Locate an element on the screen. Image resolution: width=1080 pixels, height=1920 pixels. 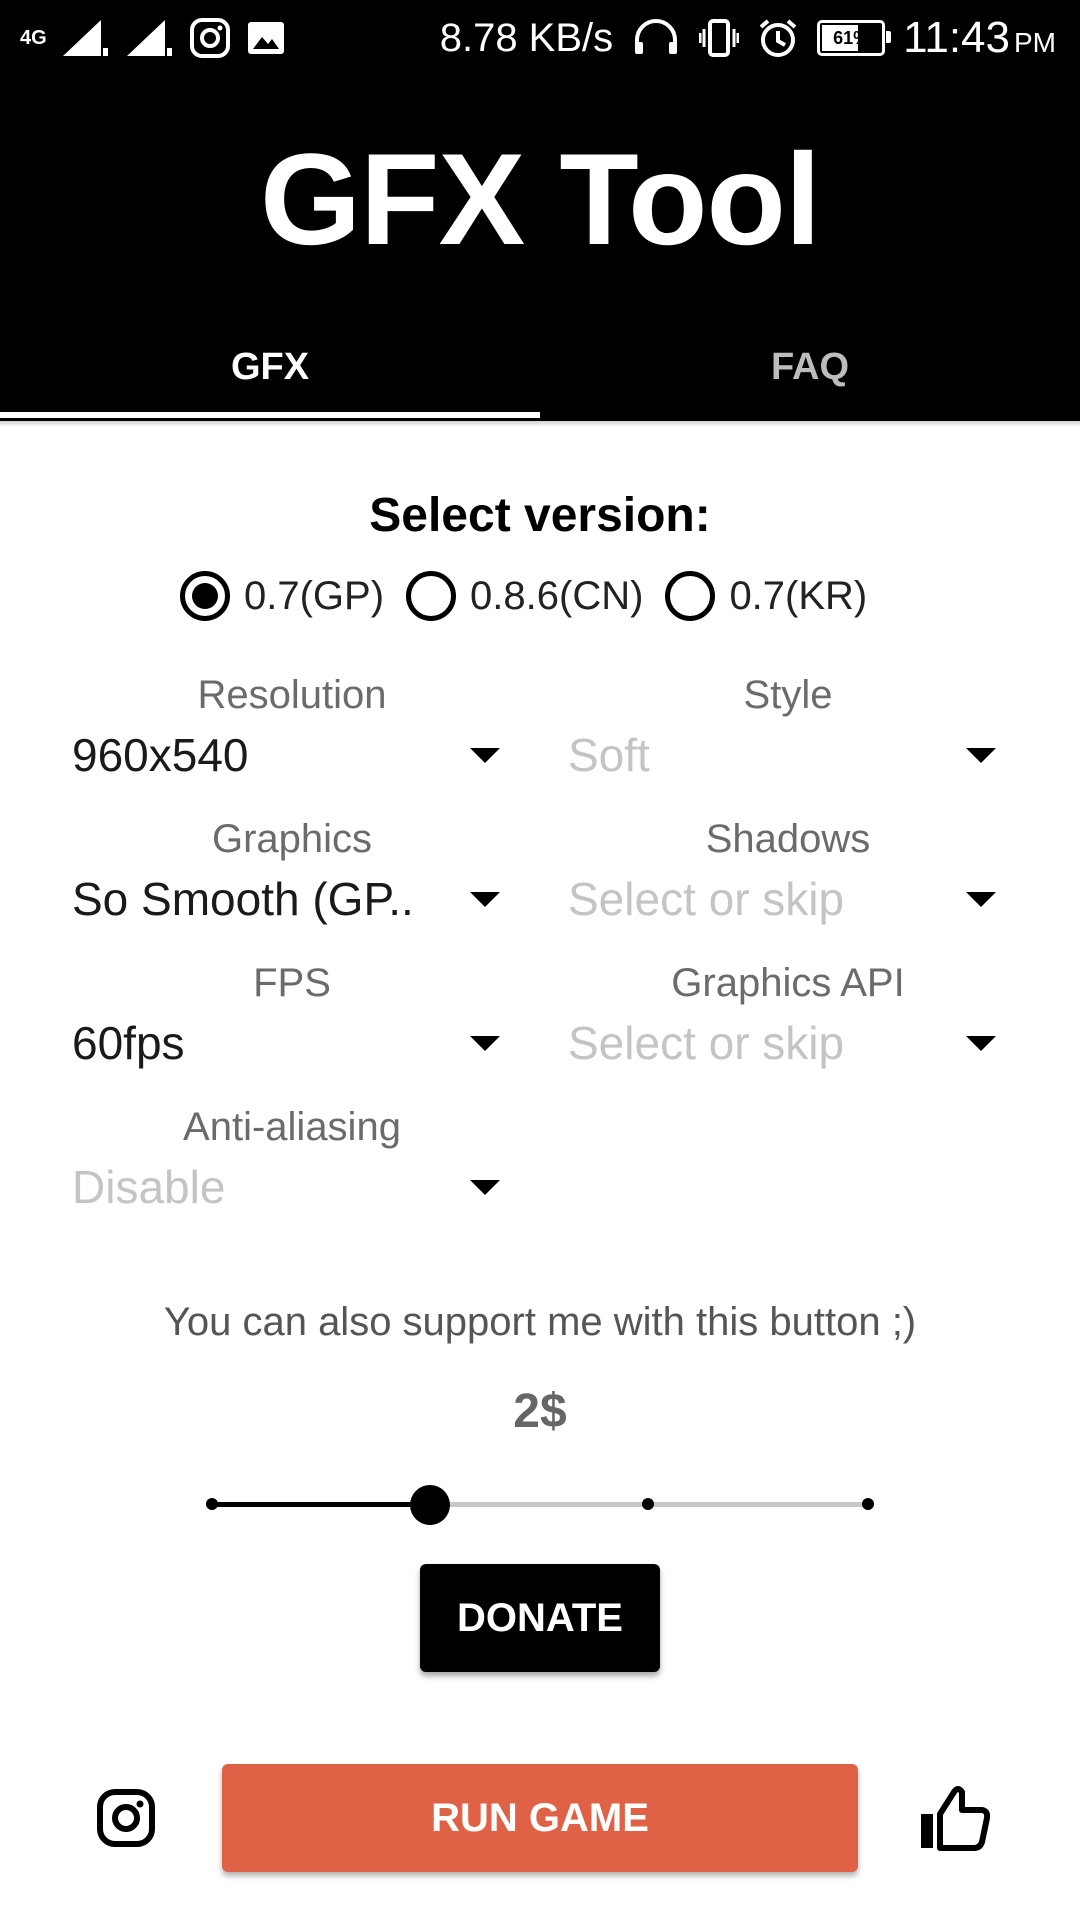
status-bar: 4G 8.78 KB/s 61% 11:43 PM is located at coordinates (540, 38).